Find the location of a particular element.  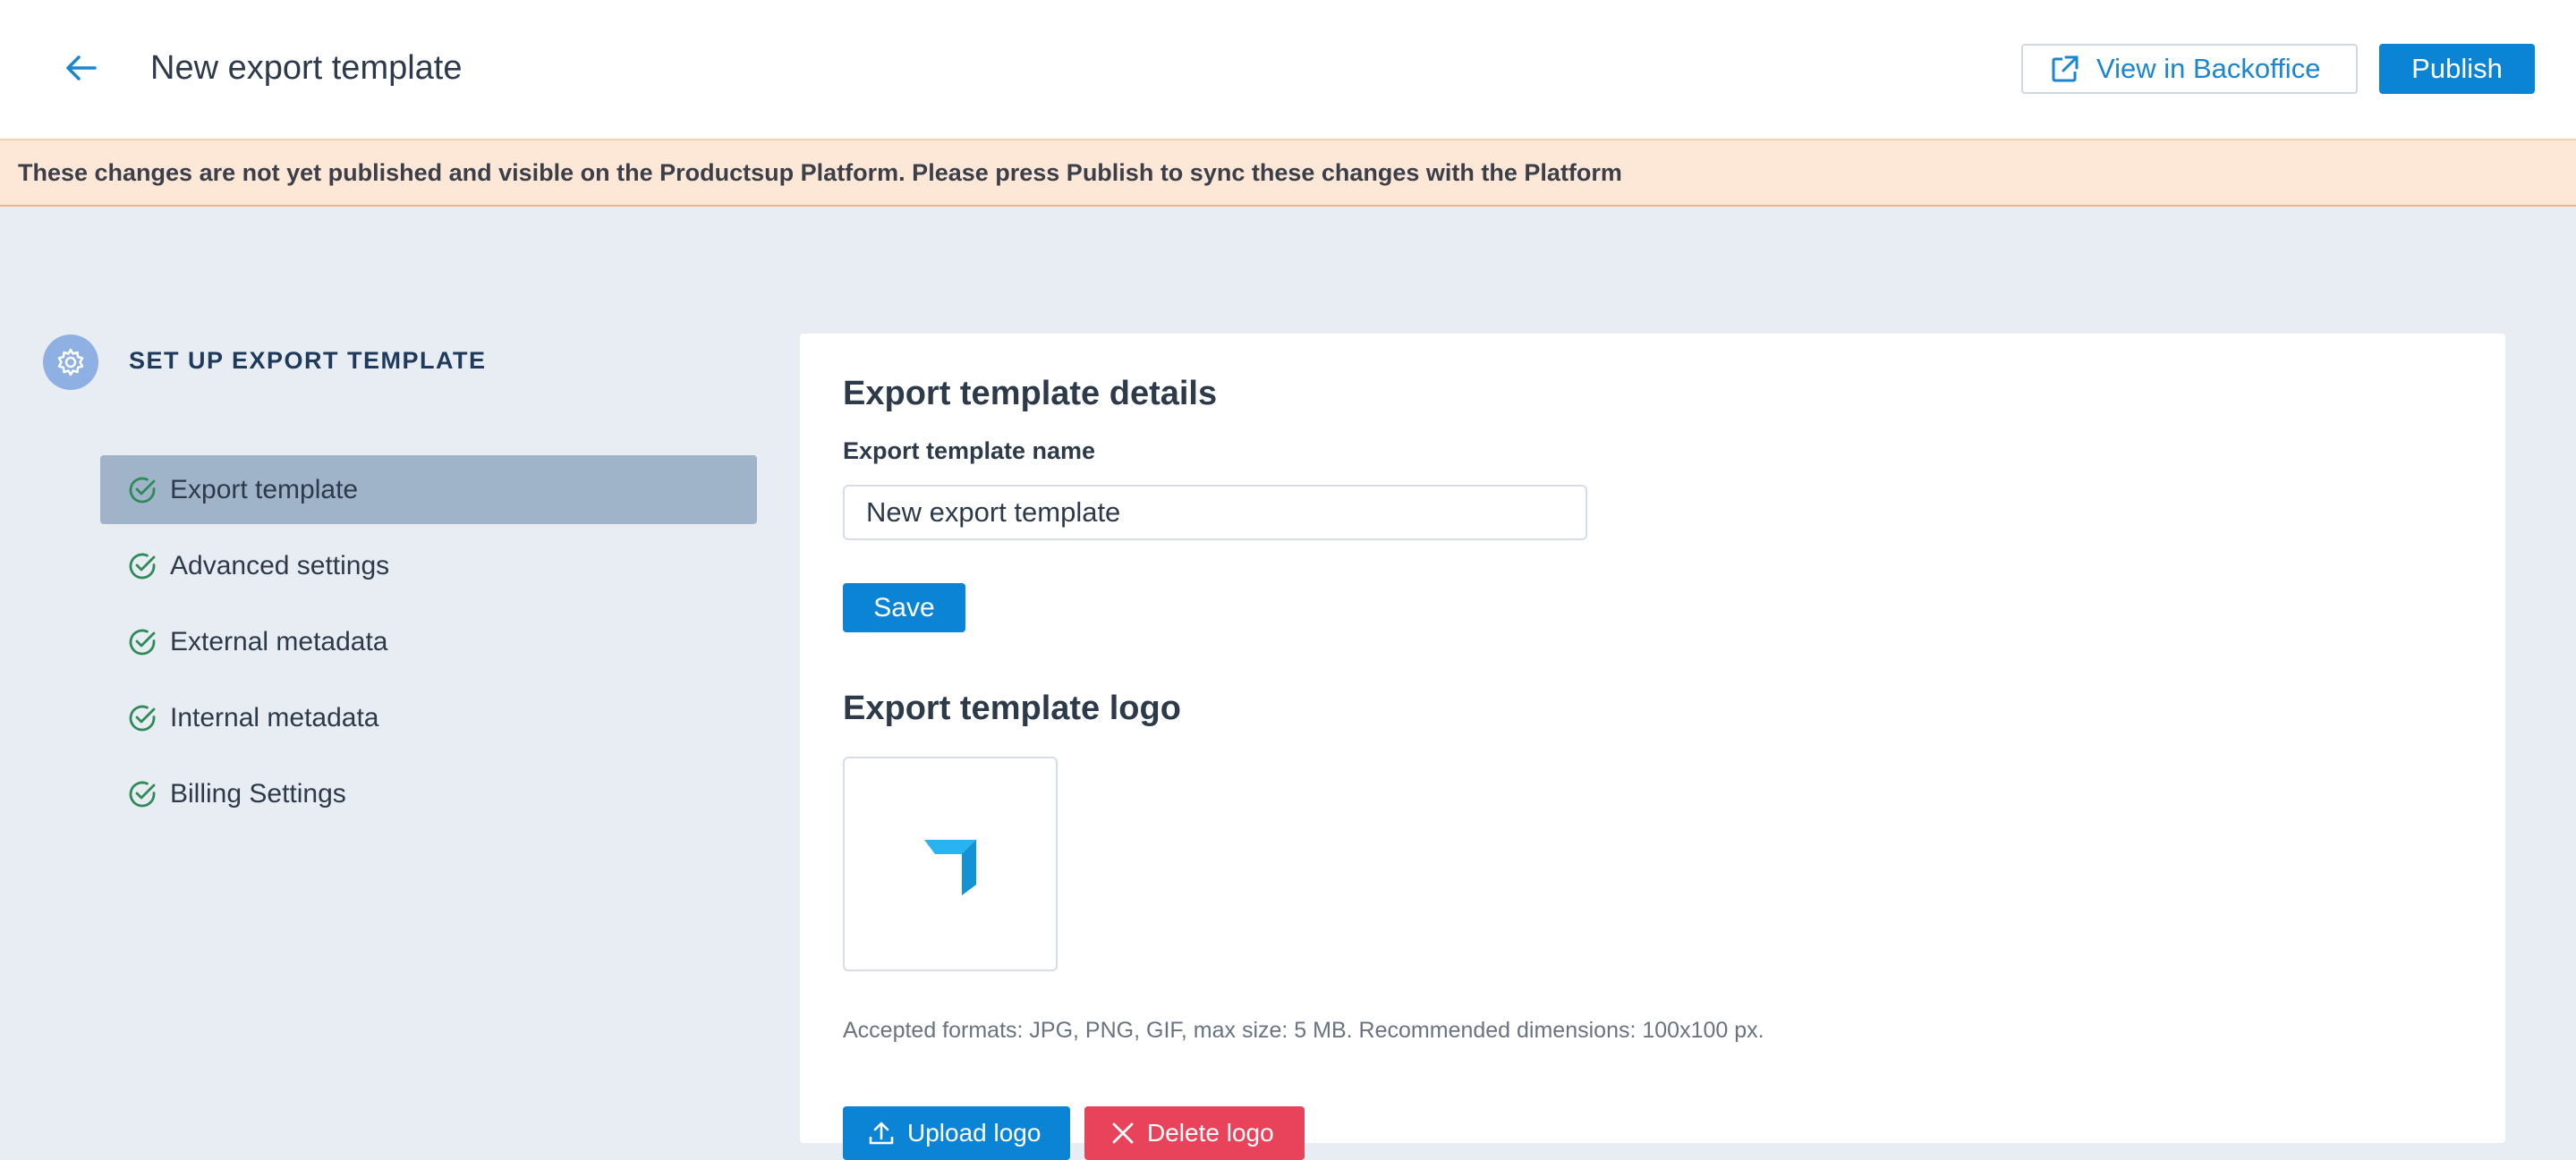

template-name-input is located at coordinates (1215, 512).